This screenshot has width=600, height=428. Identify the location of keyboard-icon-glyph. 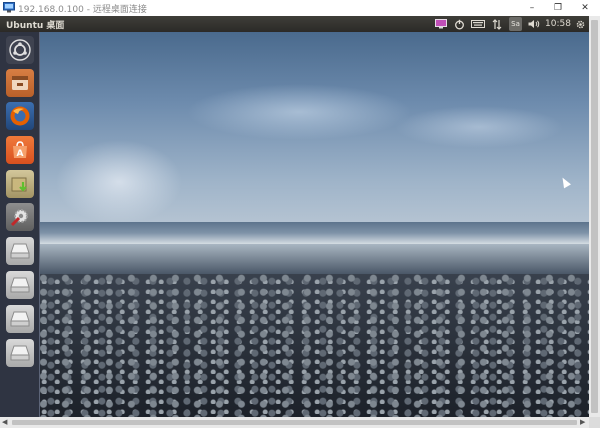
(478, 24).